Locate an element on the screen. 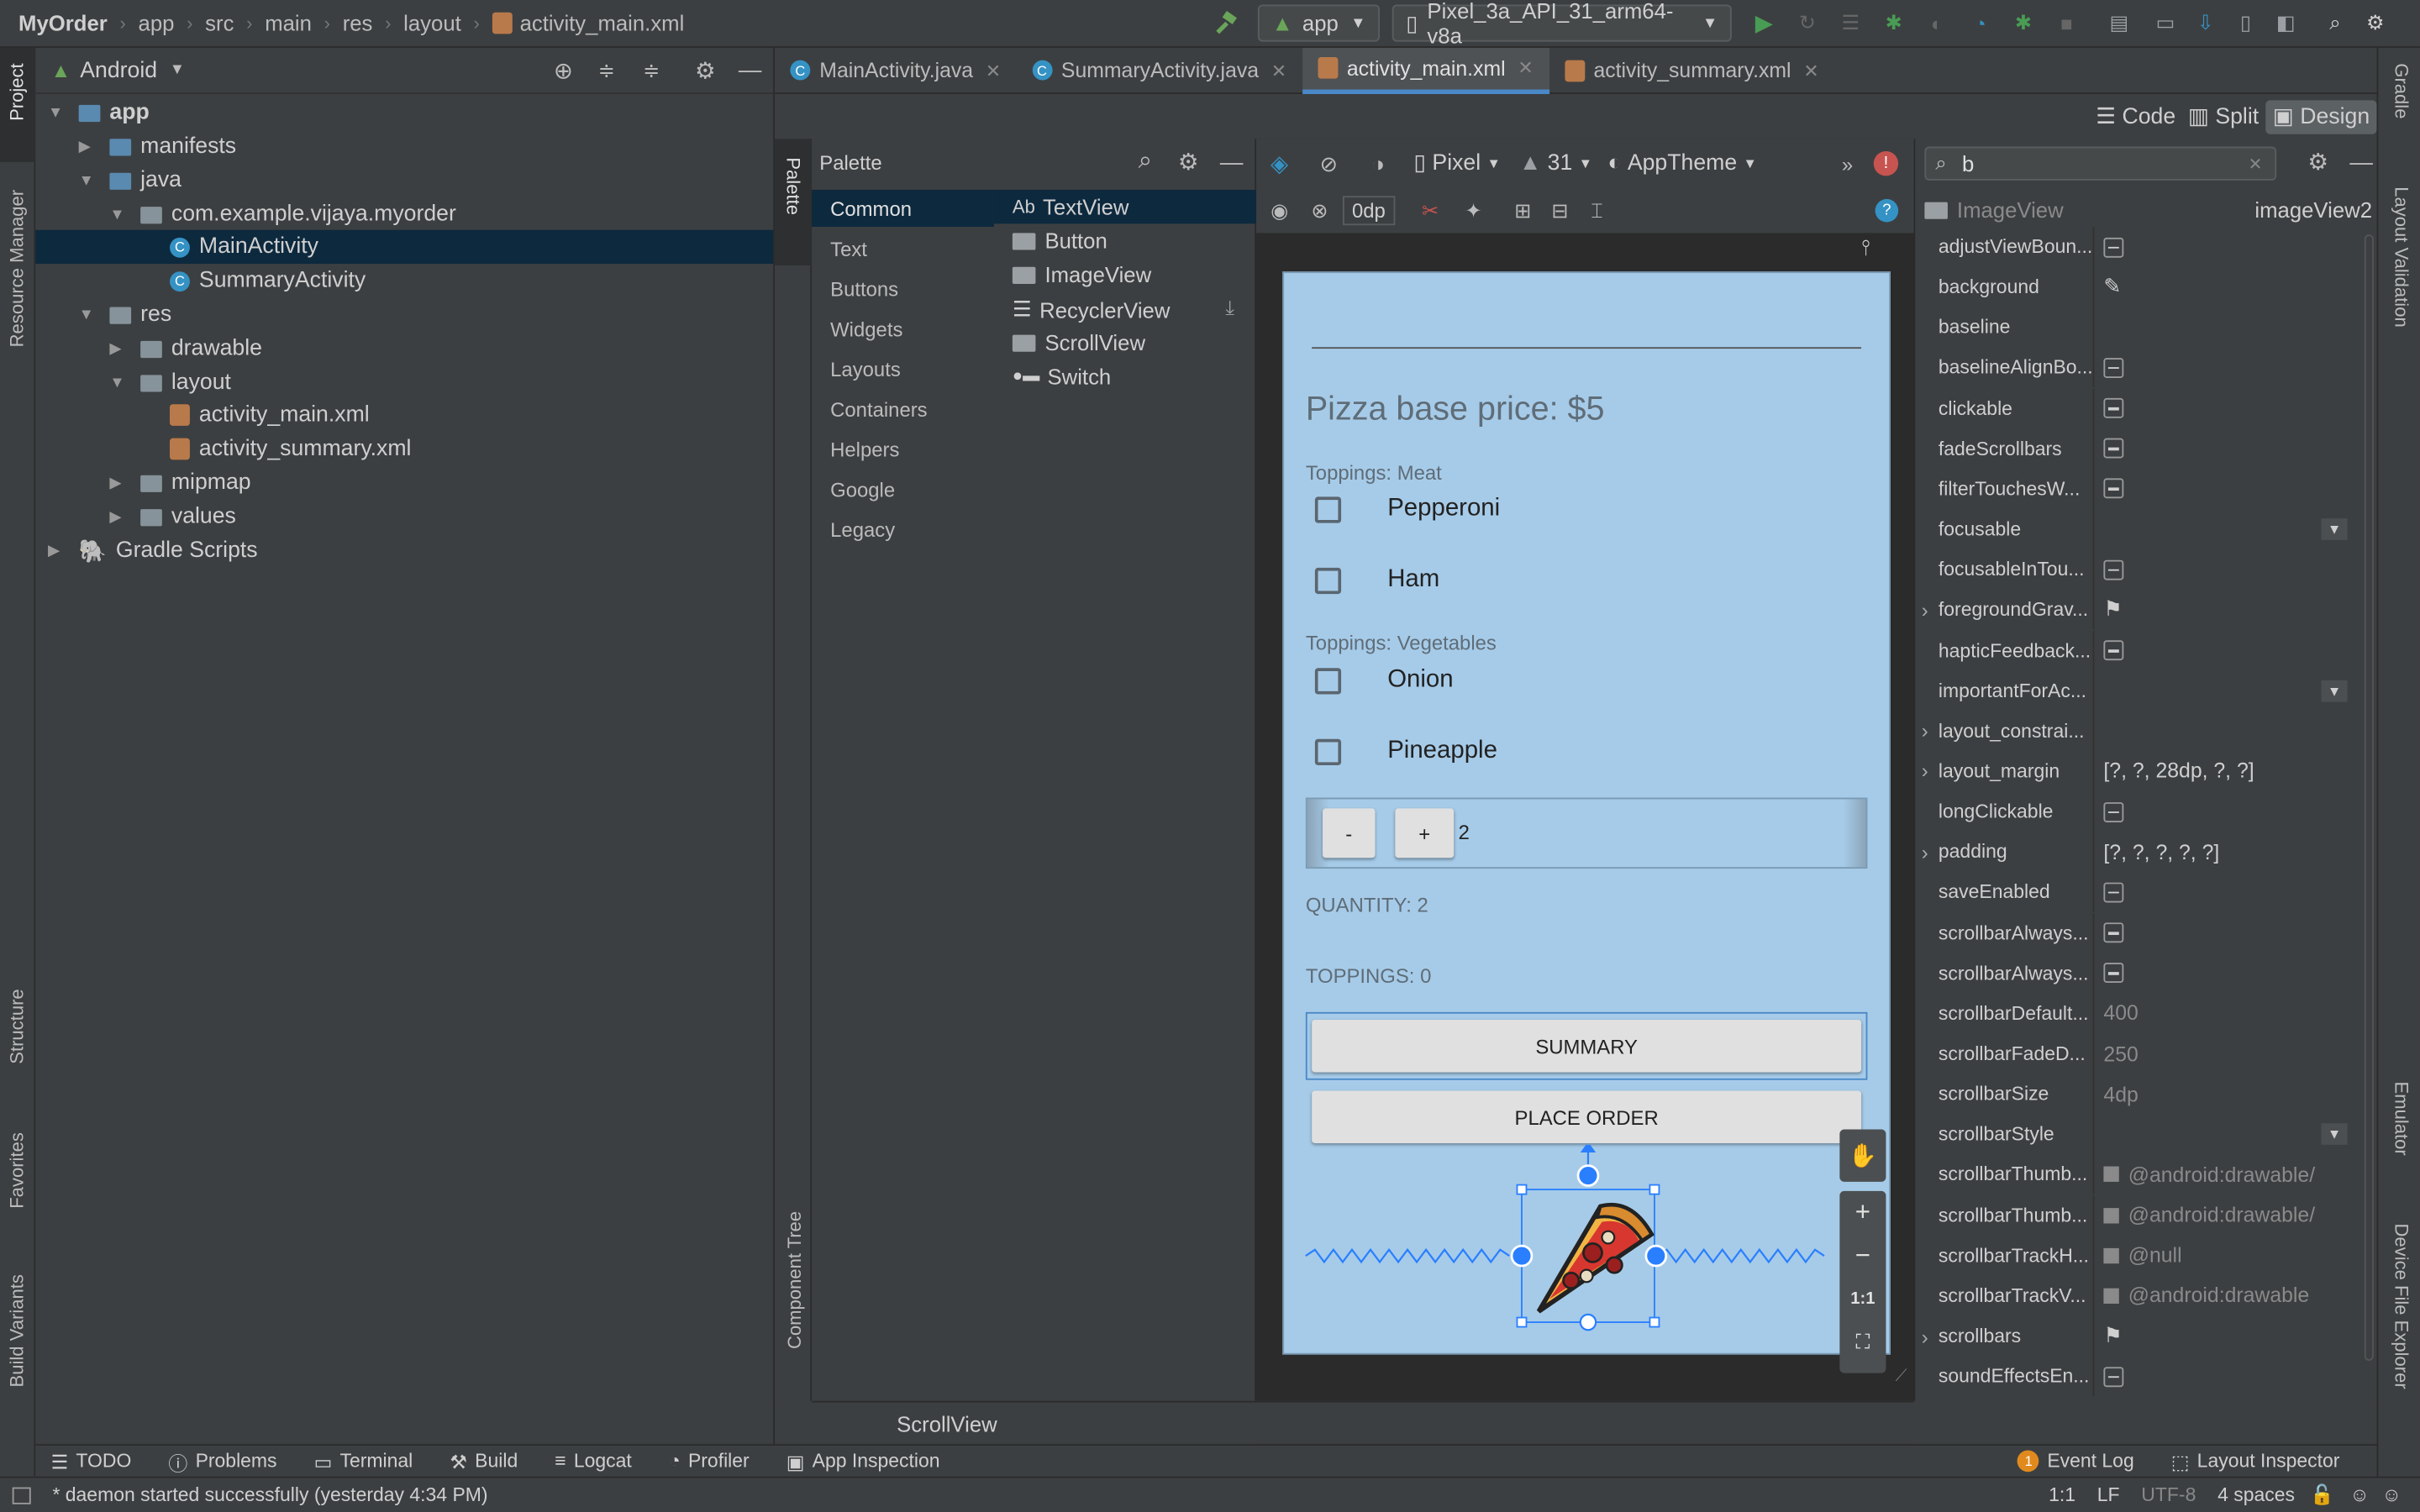 The height and width of the screenshot is (1512, 2420). night-mode-icon: ◑ is located at coordinates (1378, 163).